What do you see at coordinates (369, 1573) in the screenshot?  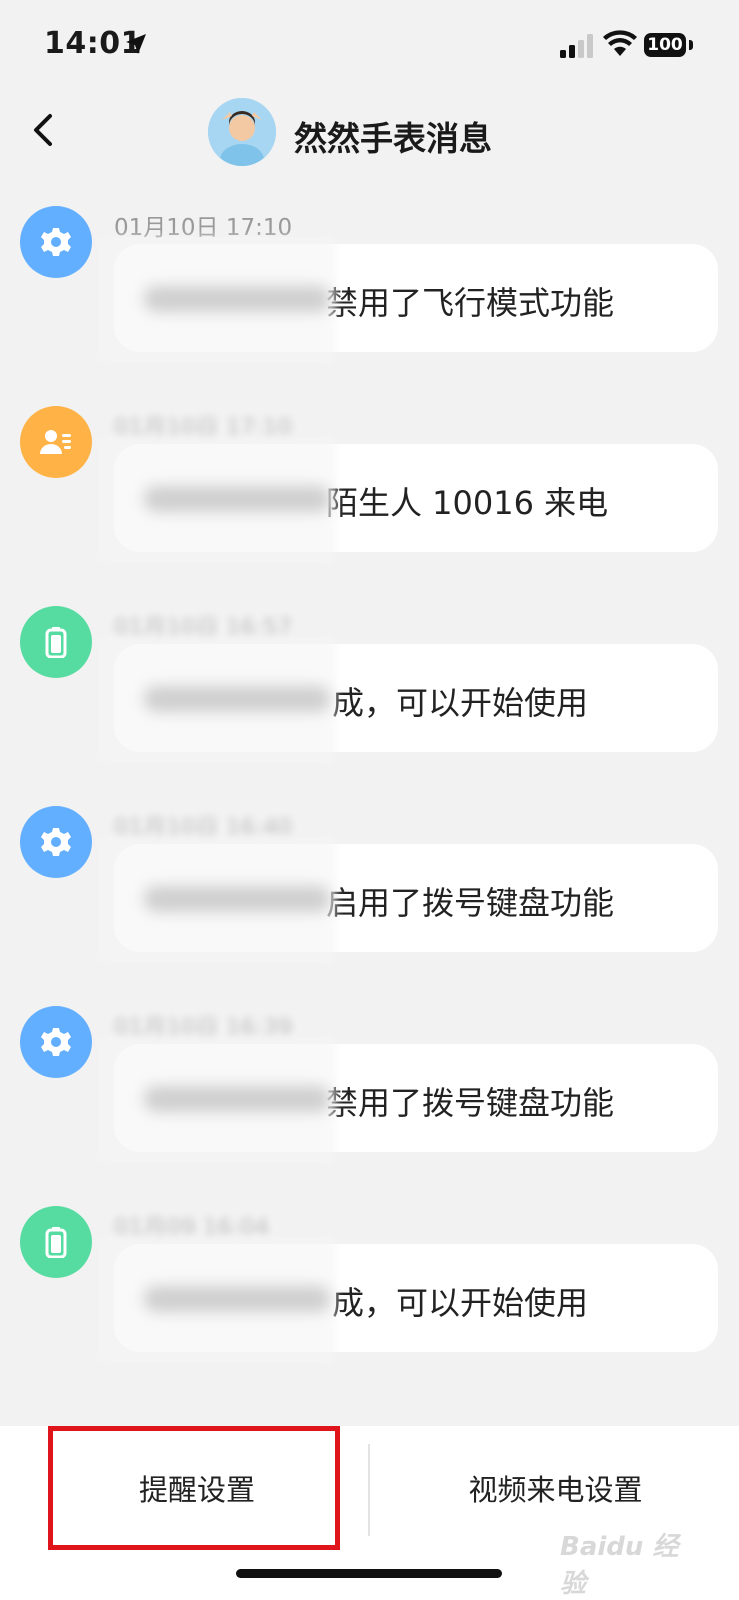 I see `home-indicator` at bounding box center [369, 1573].